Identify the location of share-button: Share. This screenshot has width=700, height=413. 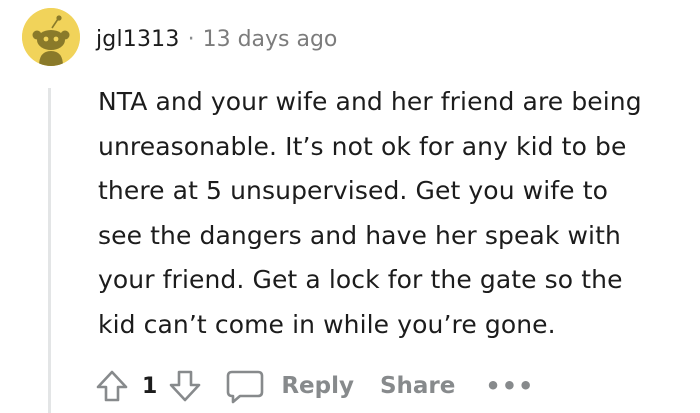
(417, 386).